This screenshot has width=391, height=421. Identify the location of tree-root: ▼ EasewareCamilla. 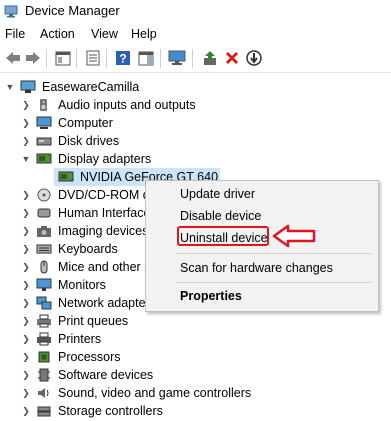
(72, 87).